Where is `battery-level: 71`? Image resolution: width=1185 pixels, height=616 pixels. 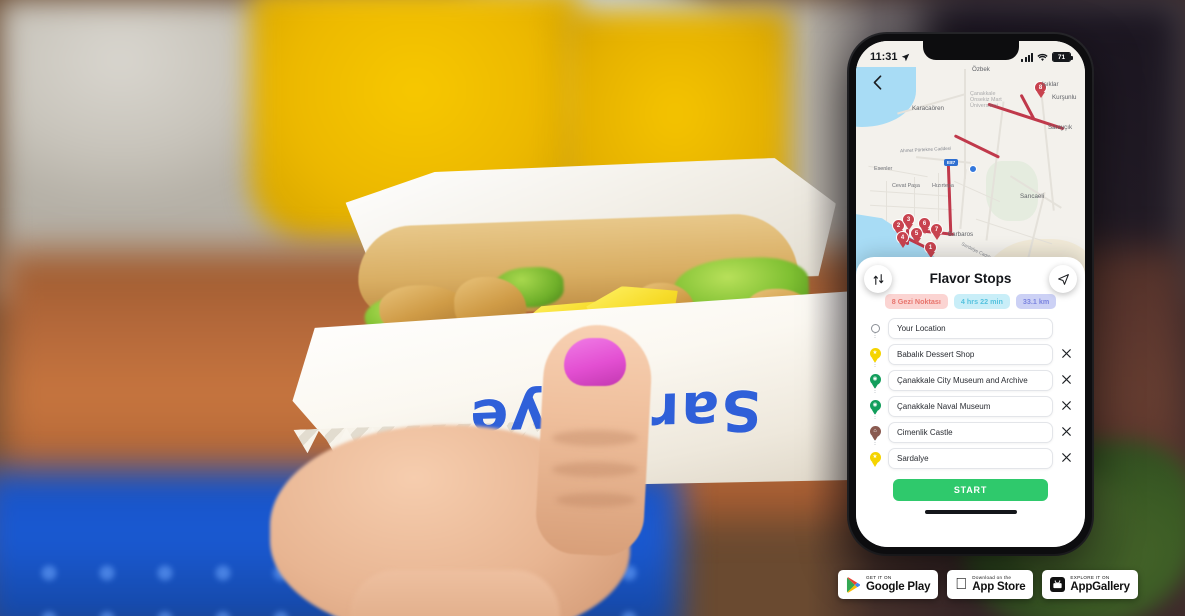 battery-level: 71 is located at coordinates (1061, 57).